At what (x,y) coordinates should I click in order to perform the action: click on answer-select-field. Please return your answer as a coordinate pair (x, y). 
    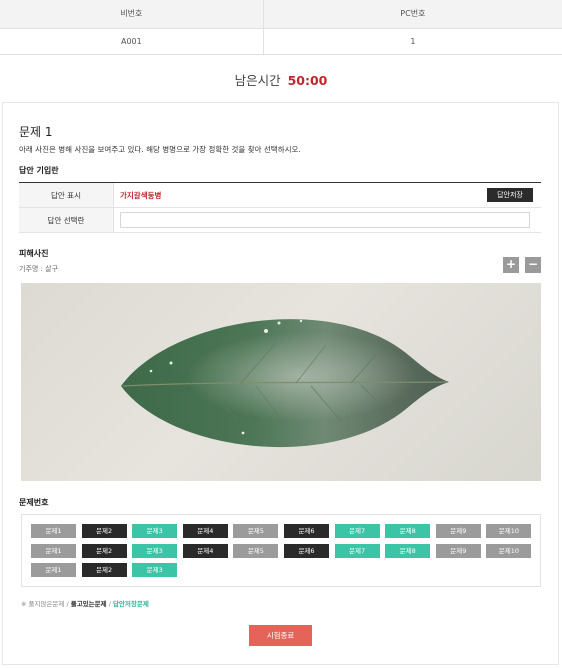
    Looking at the image, I should click on (325, 220).